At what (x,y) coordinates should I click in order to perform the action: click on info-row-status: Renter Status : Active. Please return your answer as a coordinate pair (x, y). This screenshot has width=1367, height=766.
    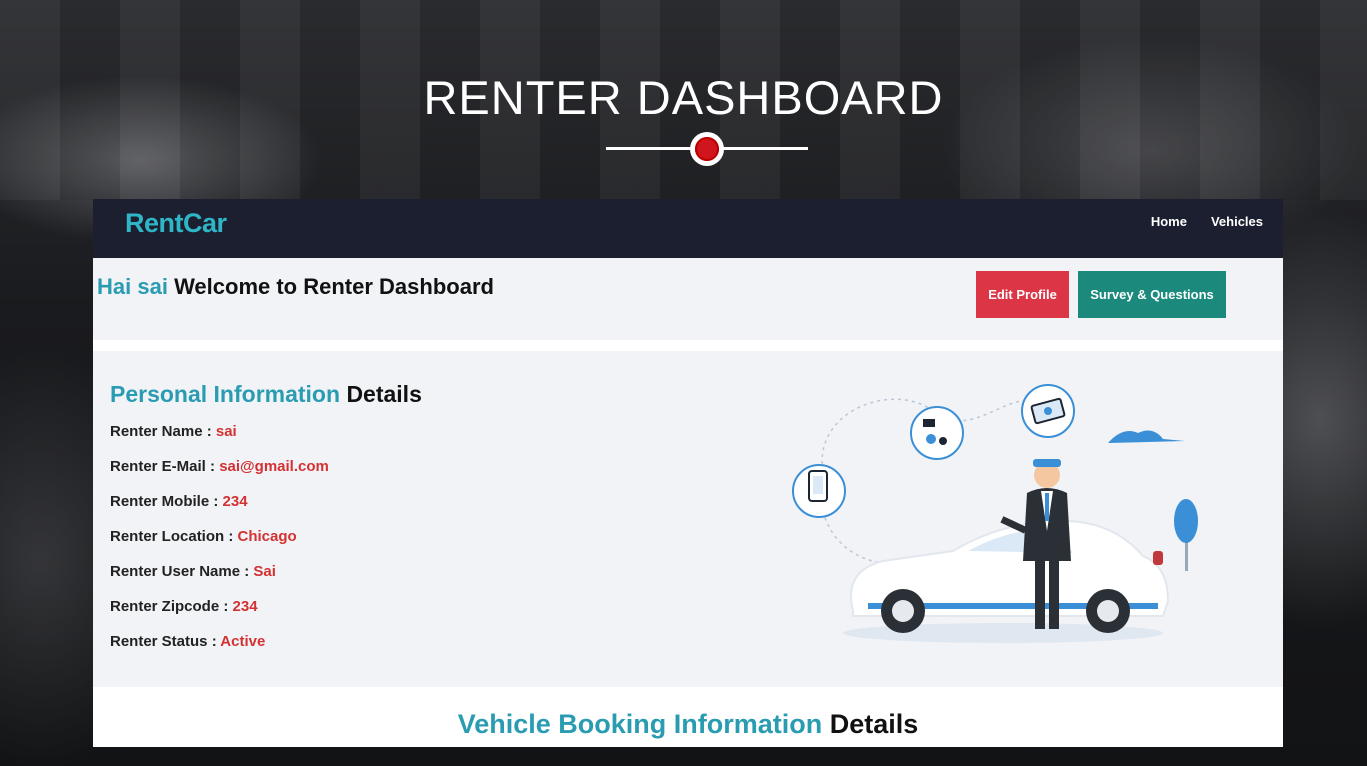
    Looking at the image, I should click on (219, 650).